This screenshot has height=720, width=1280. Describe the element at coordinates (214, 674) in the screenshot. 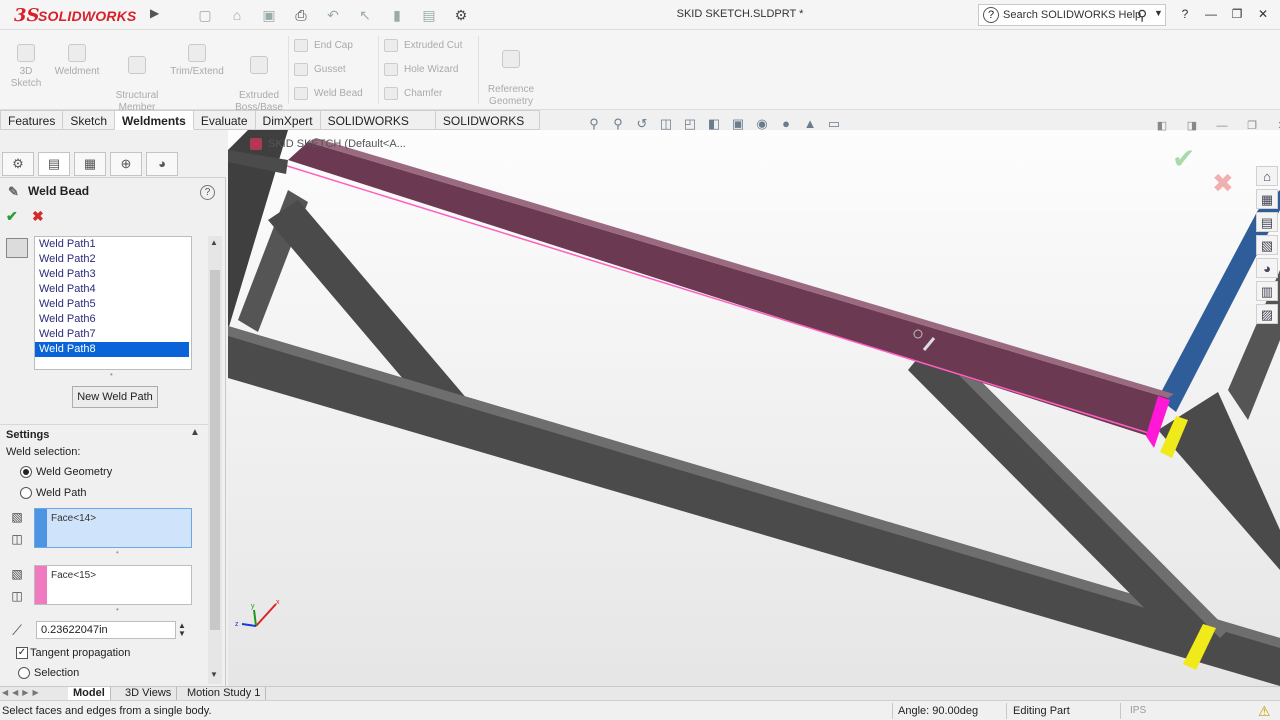

I see `scroll-down-icon: ▼` at that location.